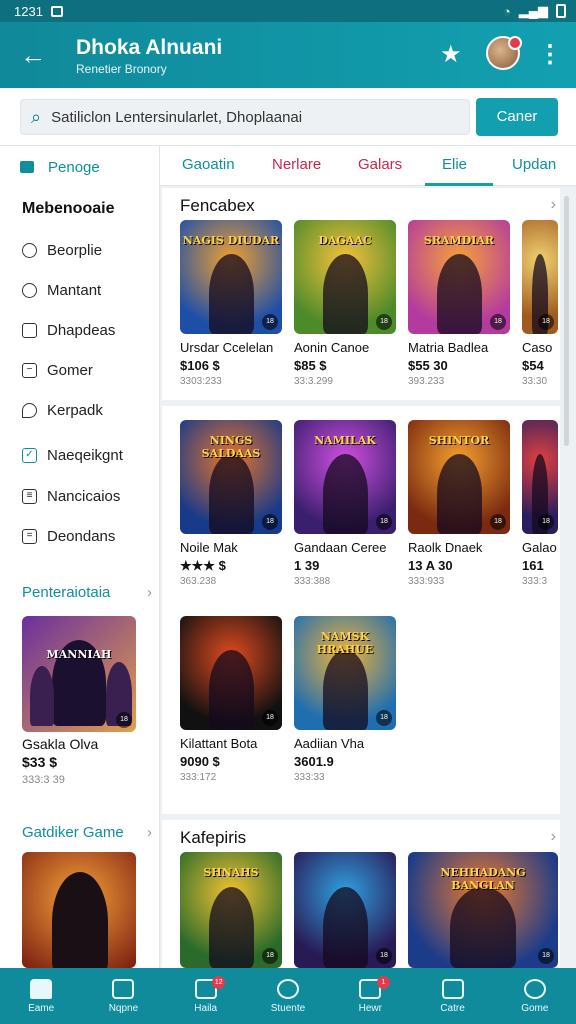  Describe the element at coordinates (217, 205) in the screenshot. I see `section-title: Fencabex` at that location.